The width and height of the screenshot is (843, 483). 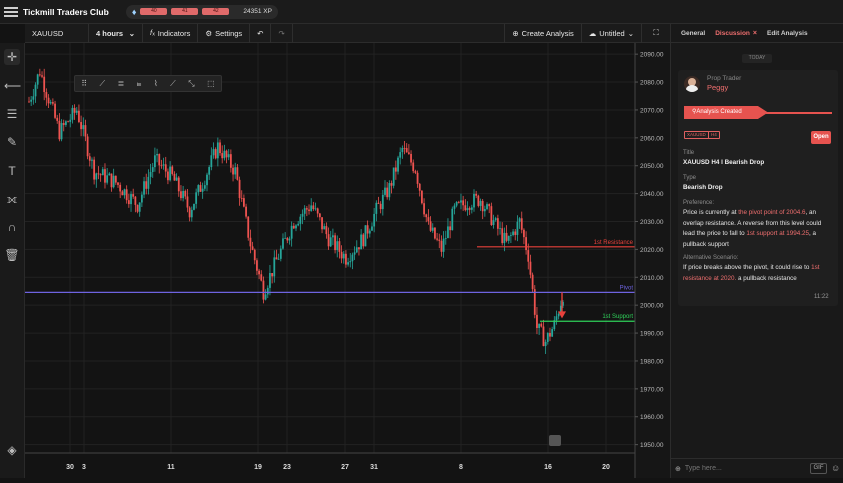 What do you see at coordinates (821, 137) in the screenshot?
I see `open-button: Open` at bounding box center [821, 137].